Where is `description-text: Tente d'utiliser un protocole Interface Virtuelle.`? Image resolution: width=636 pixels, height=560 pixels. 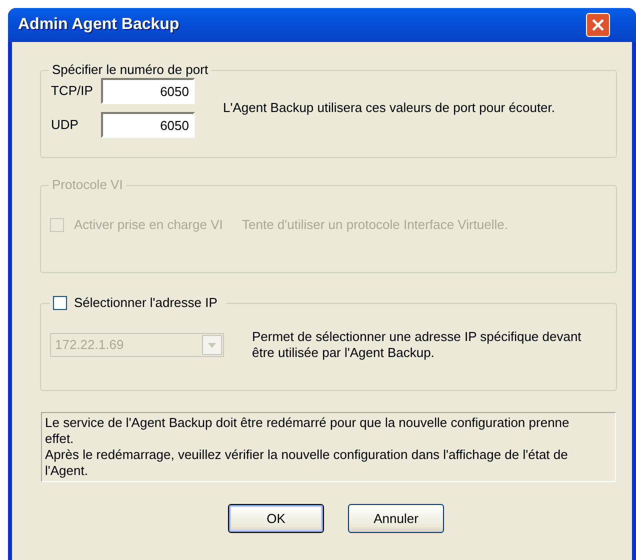
description-text: Tente d'utiliser un protocole Interface Virtuelle. is located at coordinates (375, 225).